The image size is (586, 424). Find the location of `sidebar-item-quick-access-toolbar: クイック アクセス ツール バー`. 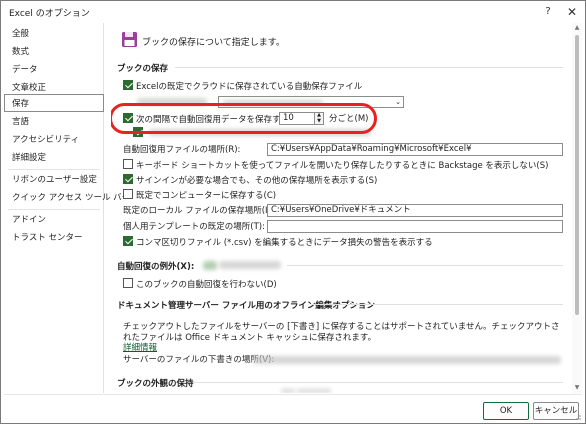

sidebar-item-quick-access-toolbar: クイック アクセス ツール バー is located at coordinates (67, 198).